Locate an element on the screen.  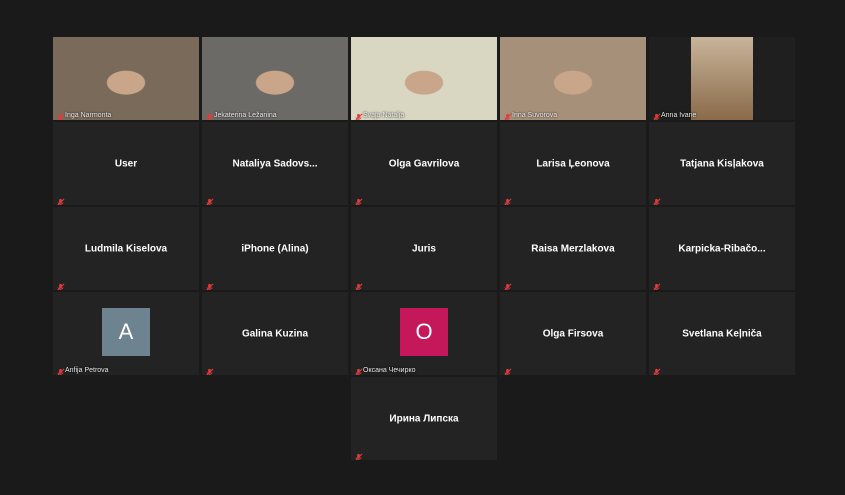
participant-tile: iPhone (Alina) is located at coordinates (275, 248).